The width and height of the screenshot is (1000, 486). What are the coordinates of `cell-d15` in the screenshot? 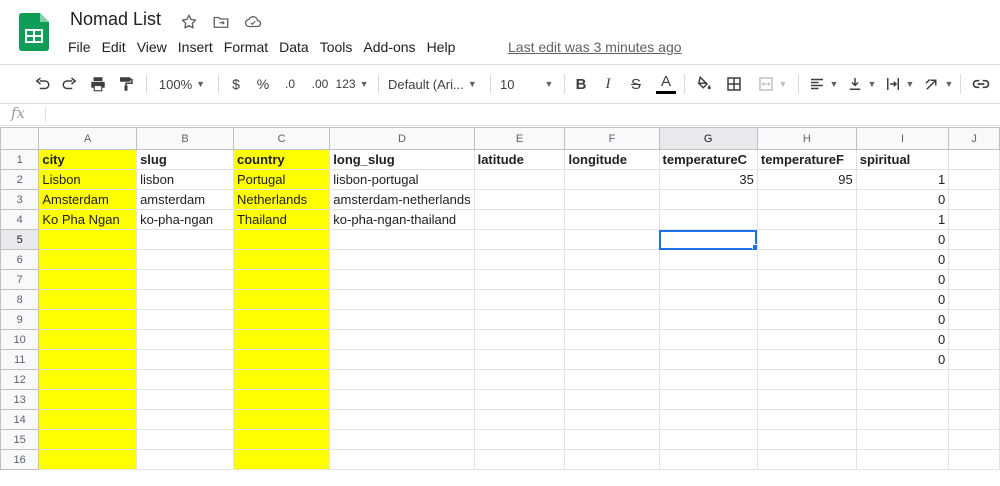 It's located at (402, 439).